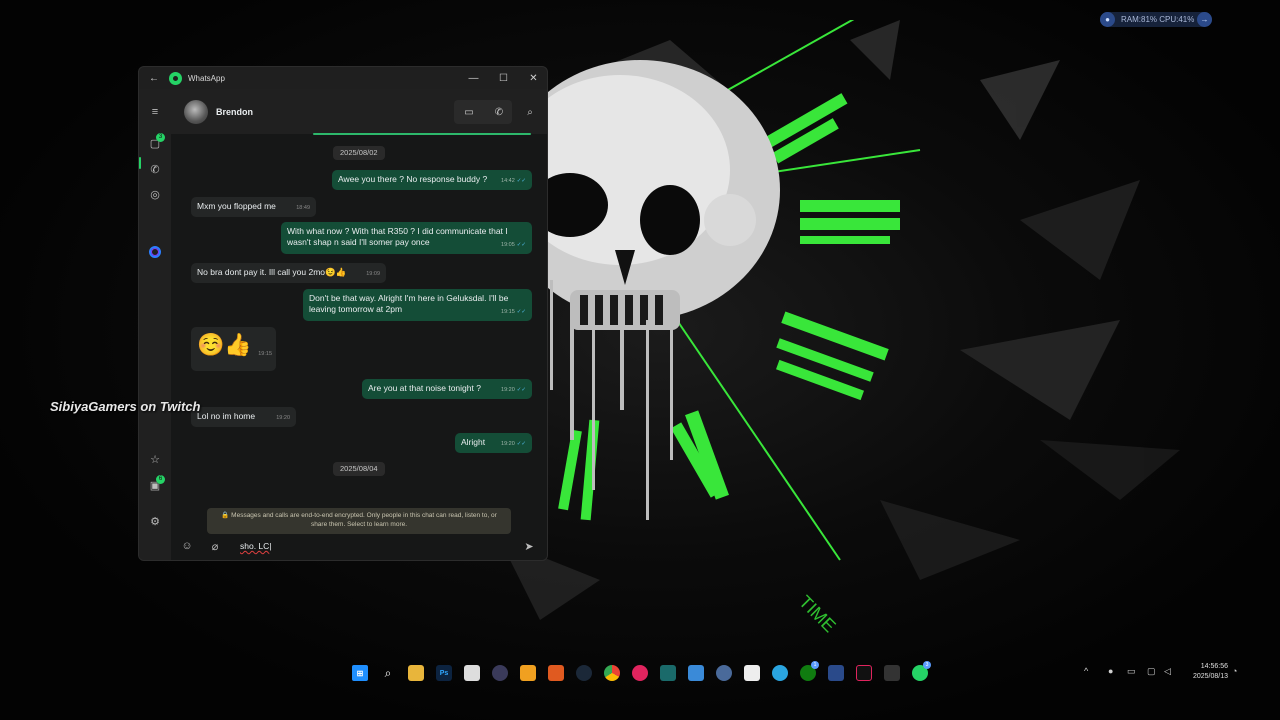  I want to click on app-news-icon, so click(836, 673).